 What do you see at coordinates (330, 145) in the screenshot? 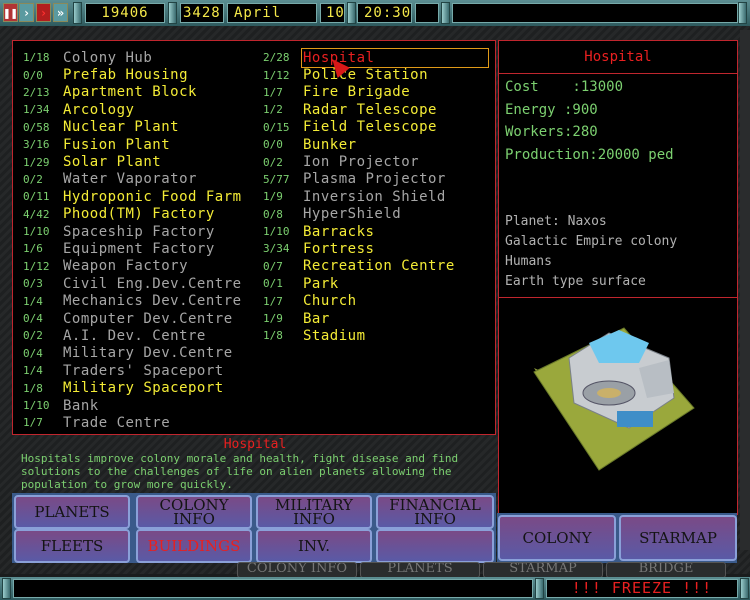
I see `building-name: Bunker` at bounding box center [330, 145].